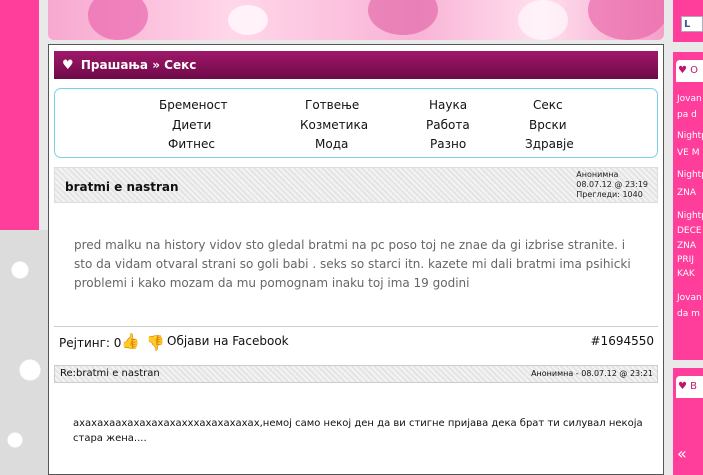  What do you see at coordinates (688, 314) in the screenshot?
I see `sidebar-link: da m` at bounding box center [688, 314].